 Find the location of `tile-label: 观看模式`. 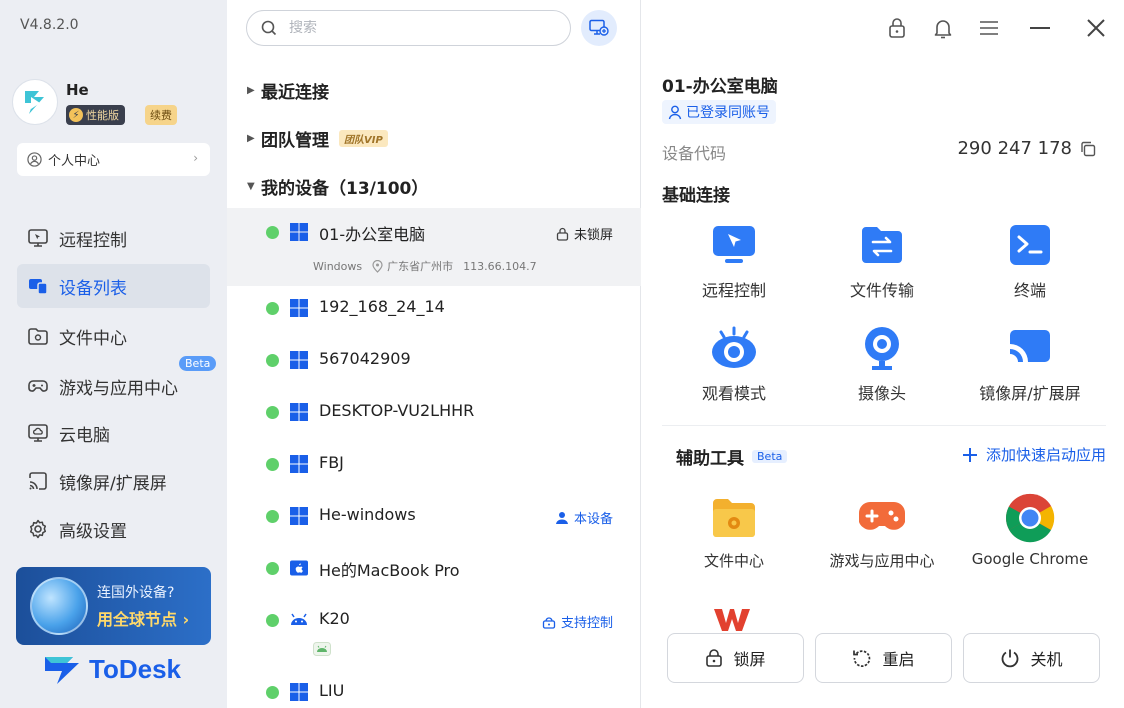

tile-label: 观看模式 is located at coordinates (733, 393).